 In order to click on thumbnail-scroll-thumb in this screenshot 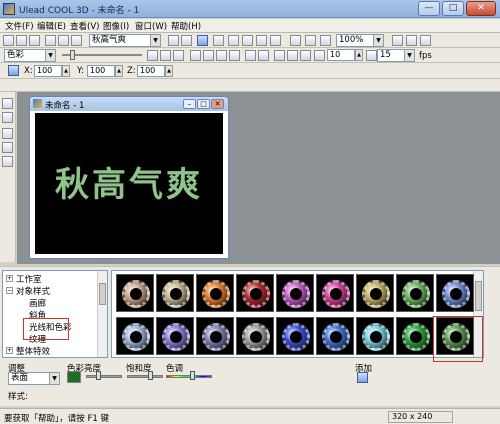, I will do `click(478, 296)`.